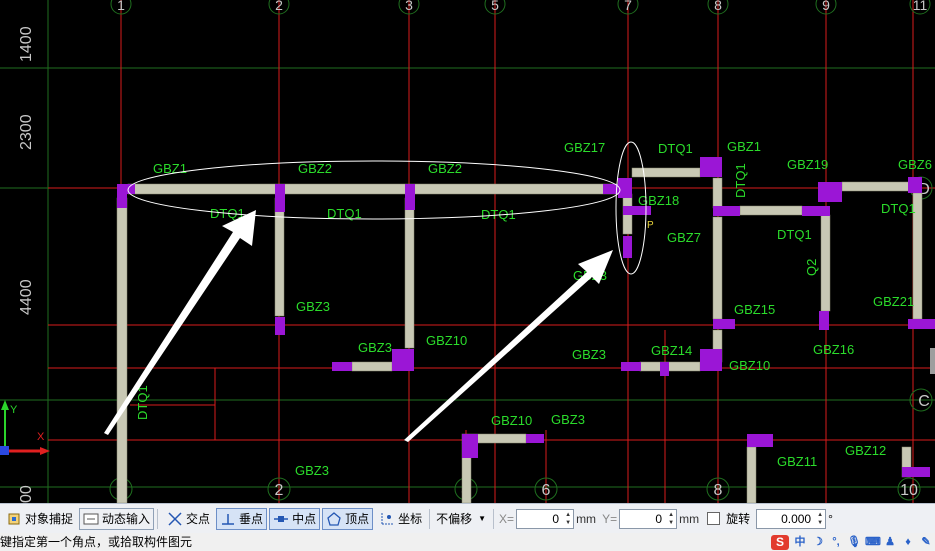 The height and width of the screenshot is (551, 935). I want to click on skin-shirt-icon: ♦, so click(908, 542).